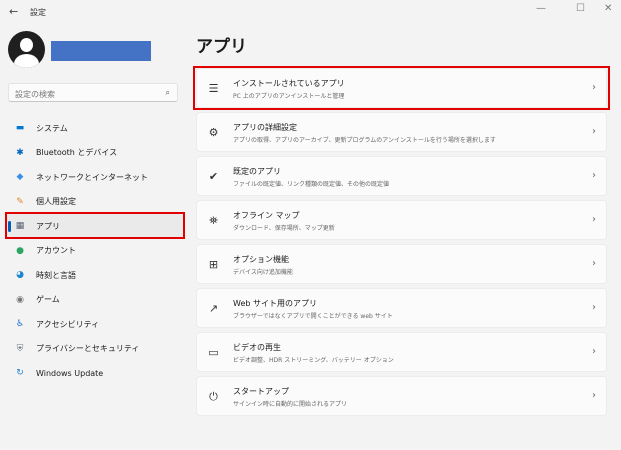  I want to click on sidebar-item-0: ▬ システム, so click(95, 128).